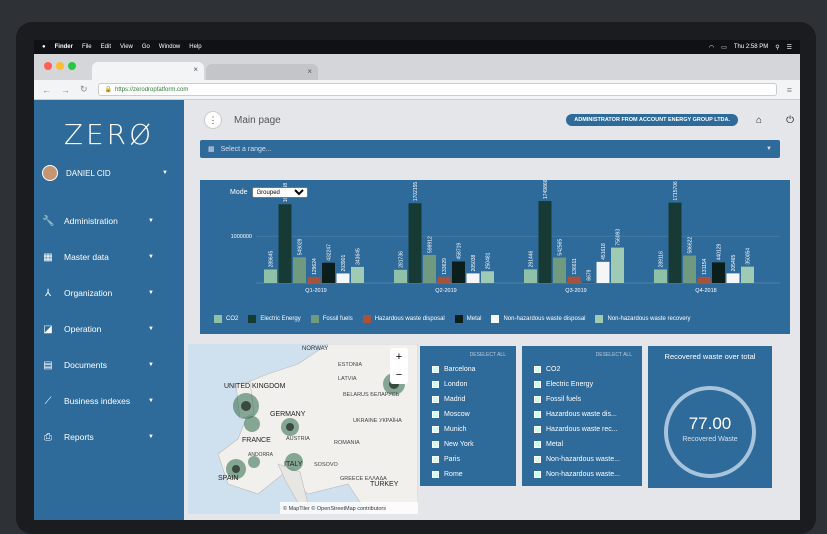 The image size is (827, 534). I want to click on city-item: Paris, so click(468, 459).